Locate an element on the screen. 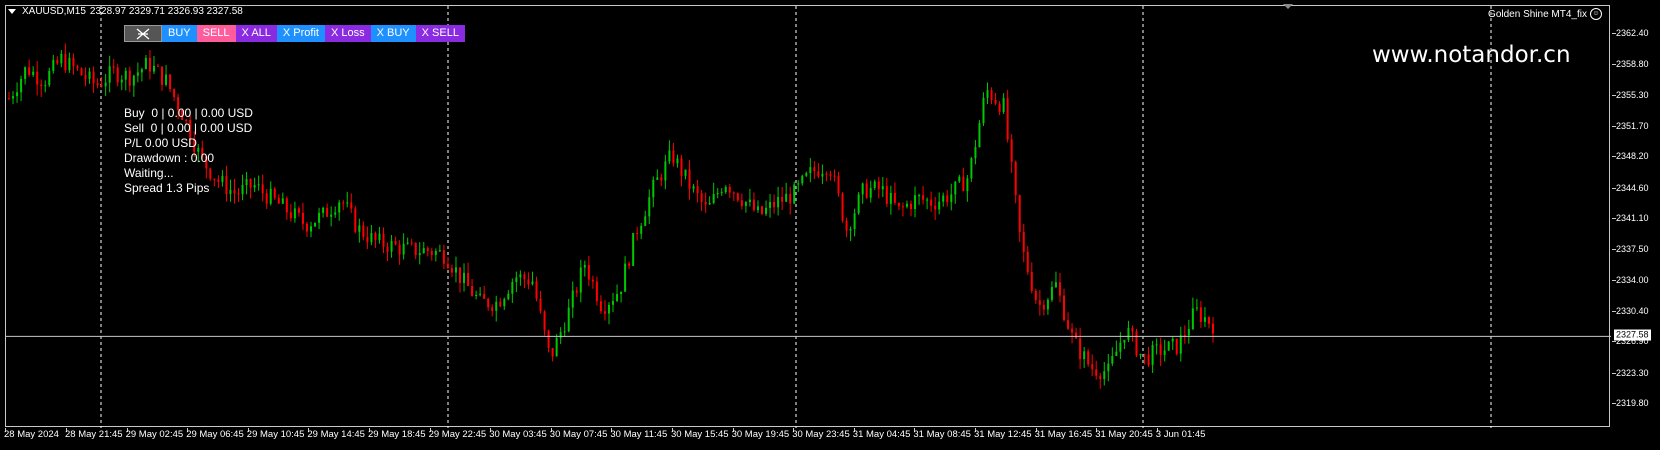 The image size is (1660, 450). move-panel-button is located at coordinates (143, 33).